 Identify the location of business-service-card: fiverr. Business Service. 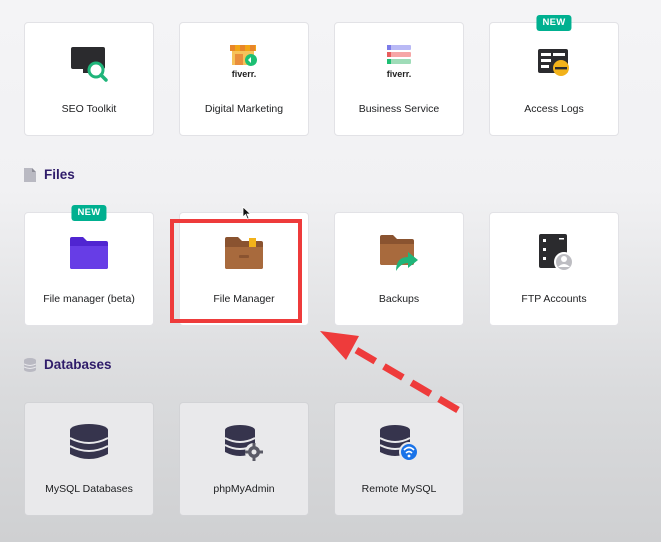
(399, 79).